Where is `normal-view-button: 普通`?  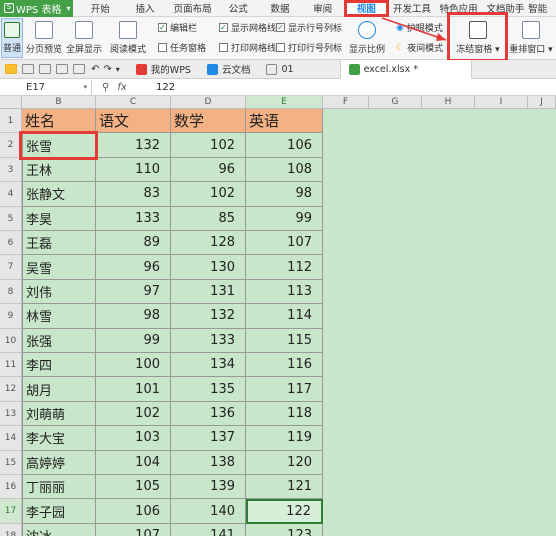
normal-view-button: 普通 is located at coordinates (12, 38).